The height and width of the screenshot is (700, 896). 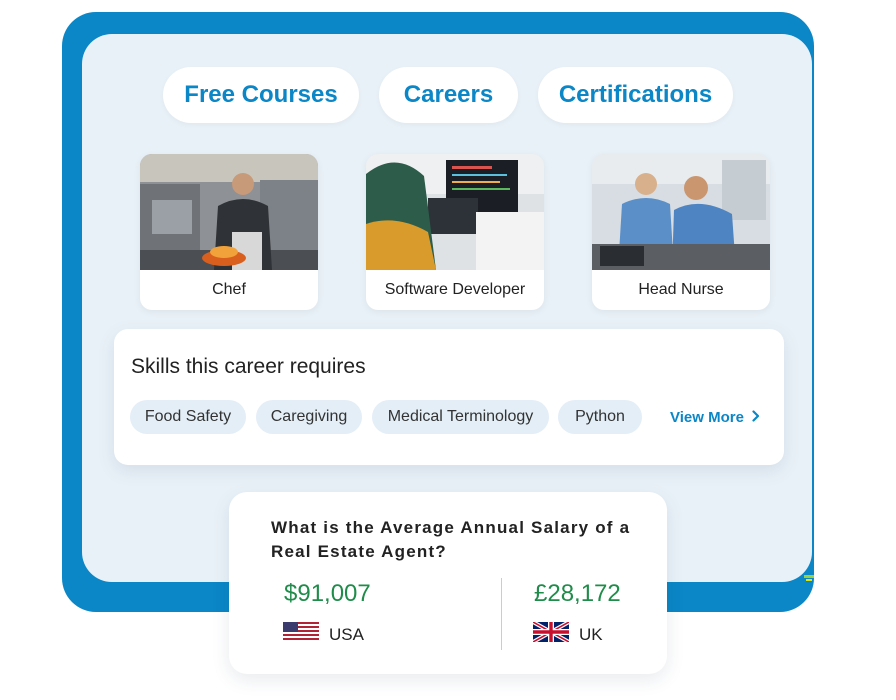 What do you see at coordinates (229, 212) in the screenshot?
I see `chef-photo` at bounding box center [229, 212].